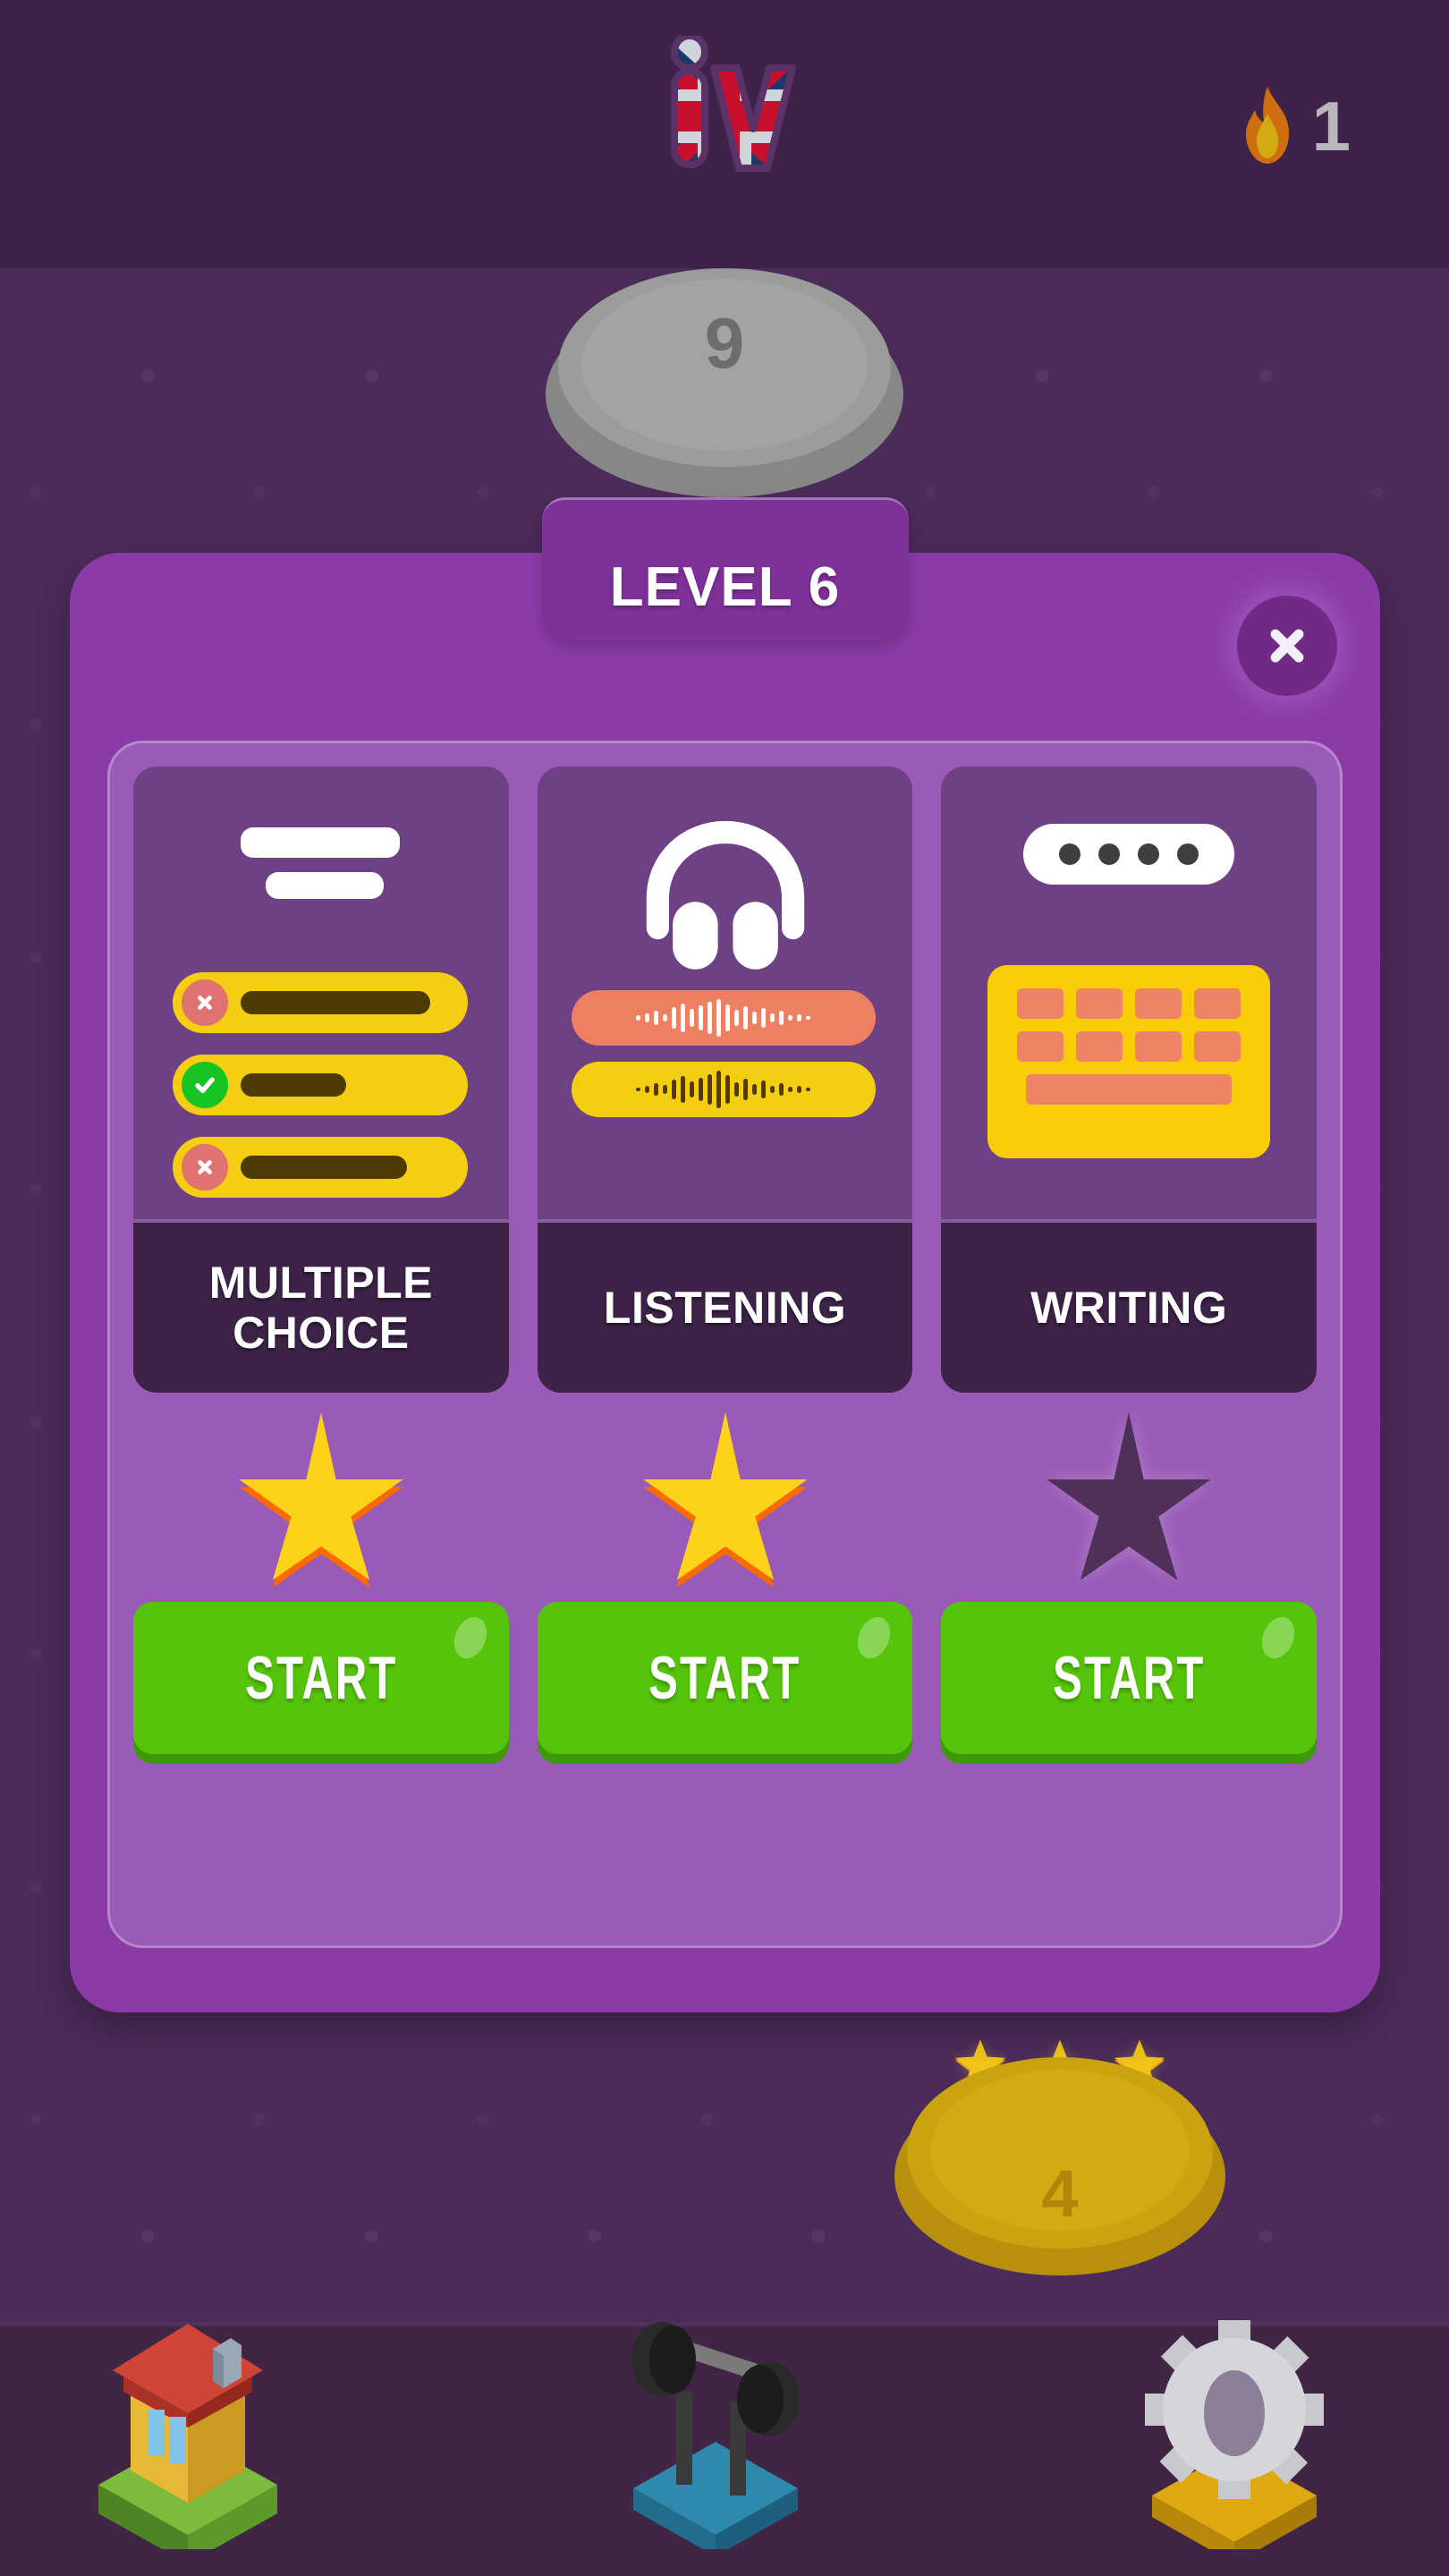 The width and height of the screenshot is (1449, 2576). I want to click on house-icon, so click(187, 2443).